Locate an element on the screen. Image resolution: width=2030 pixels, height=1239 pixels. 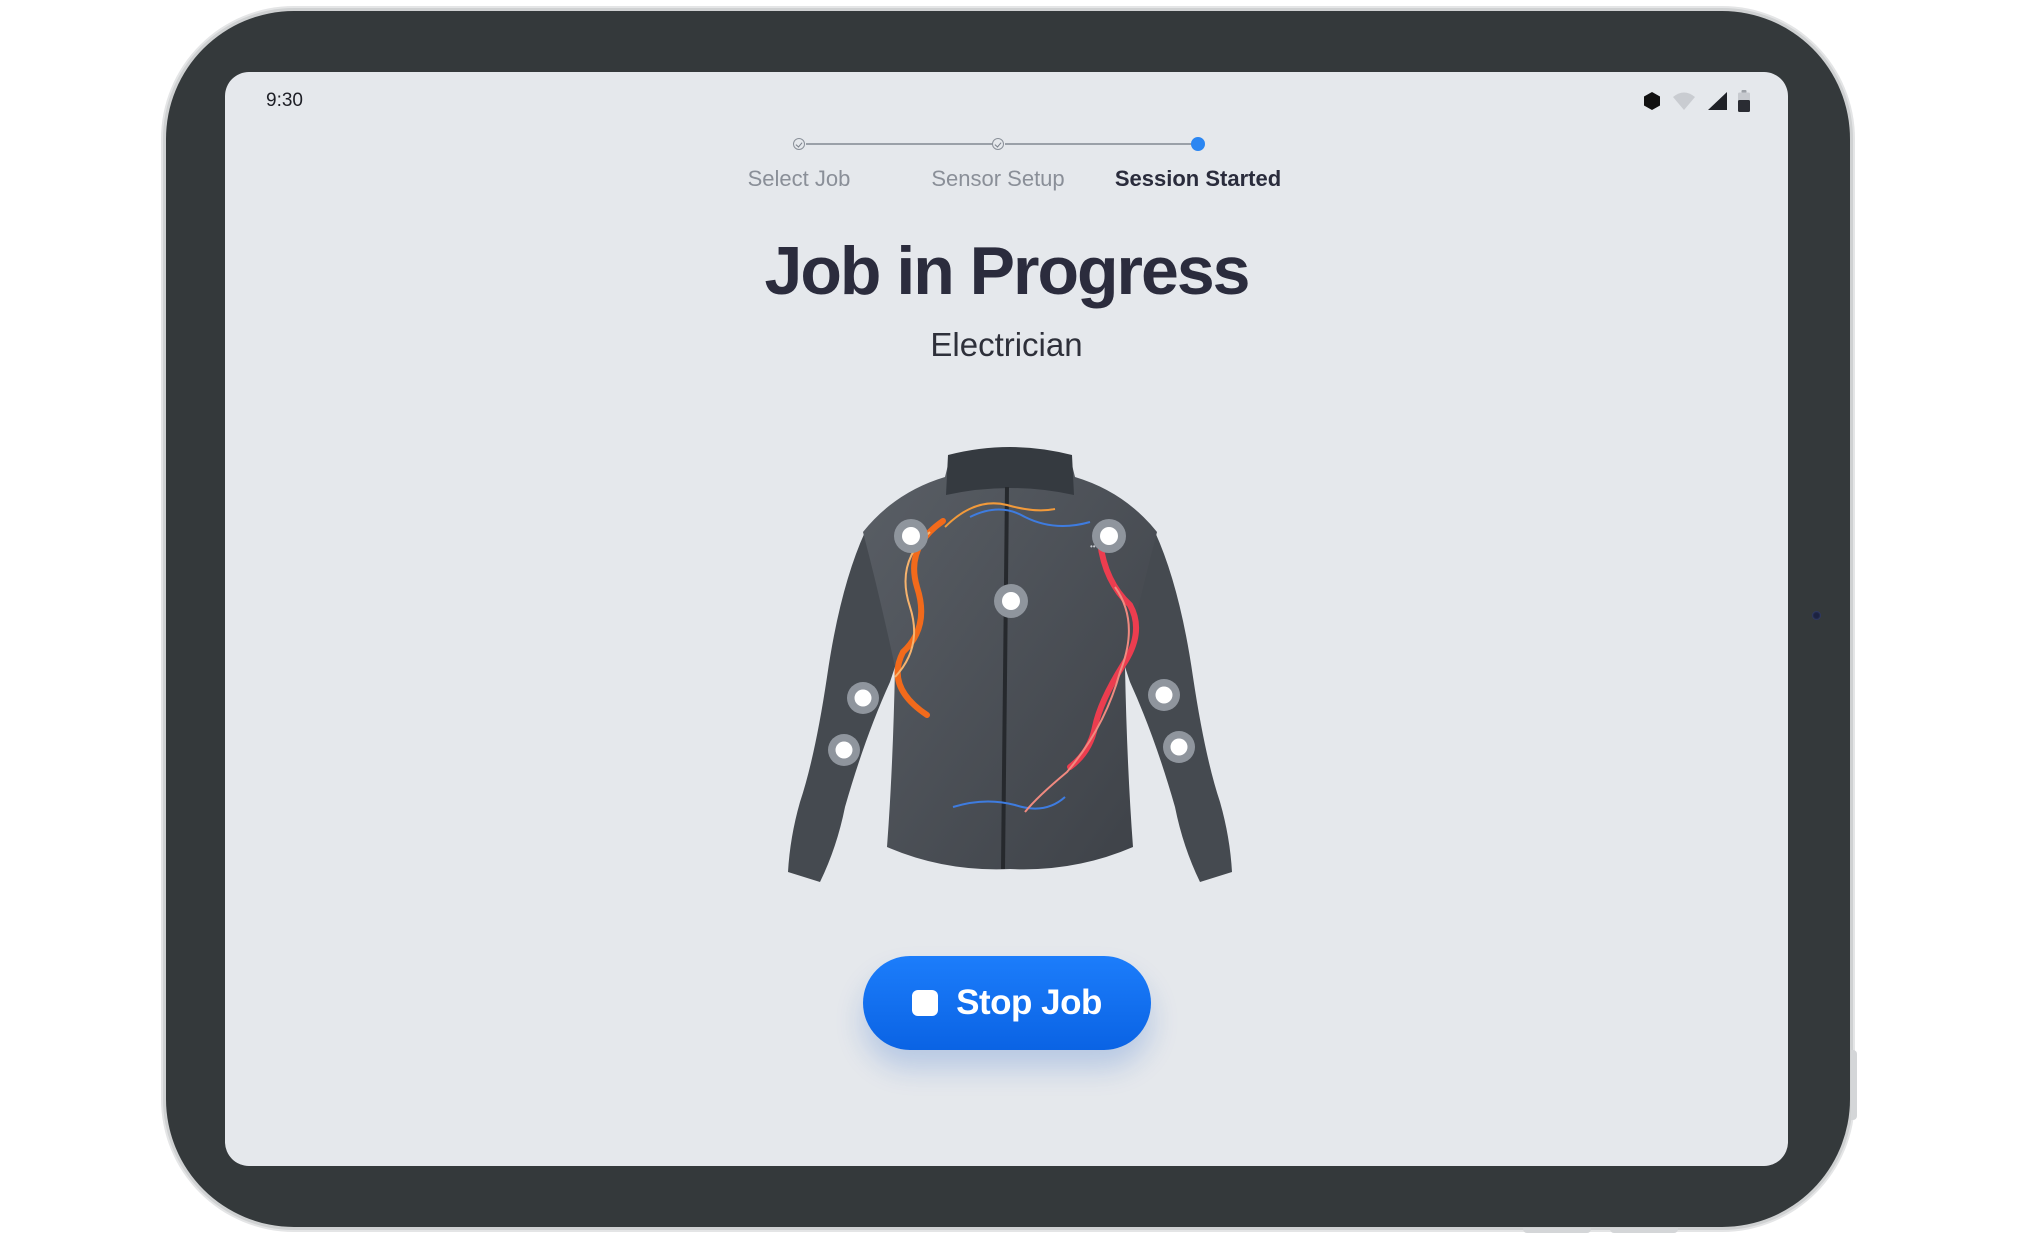
sensor-node-chest is located at coordinates (1011, 601).